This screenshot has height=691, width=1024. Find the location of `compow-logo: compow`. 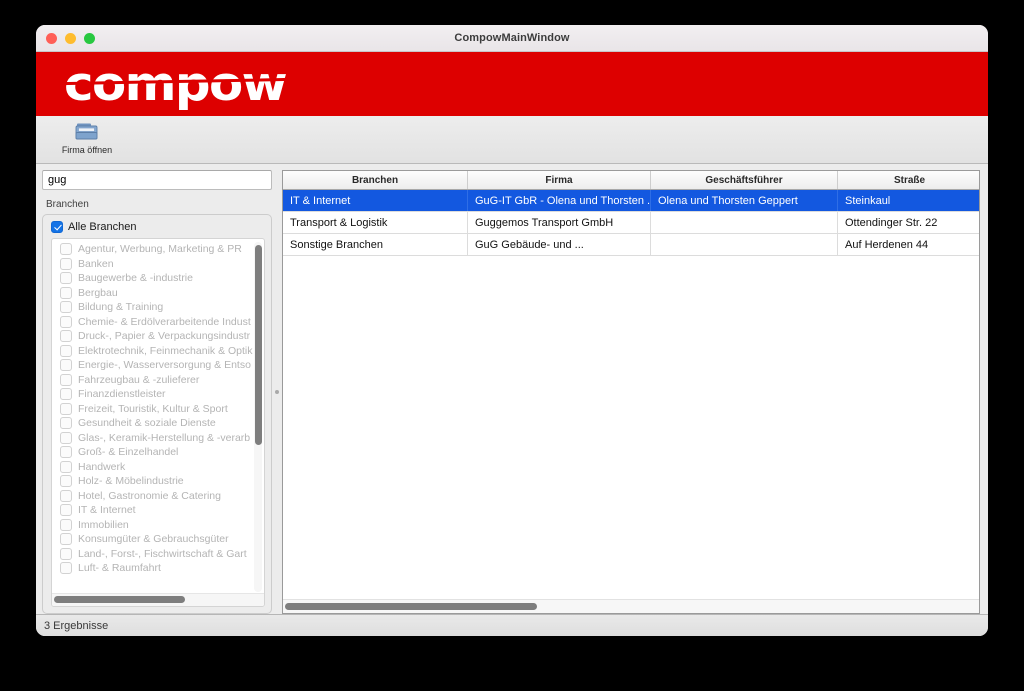

compow-logo: compow is located at coordinates (176, 84).